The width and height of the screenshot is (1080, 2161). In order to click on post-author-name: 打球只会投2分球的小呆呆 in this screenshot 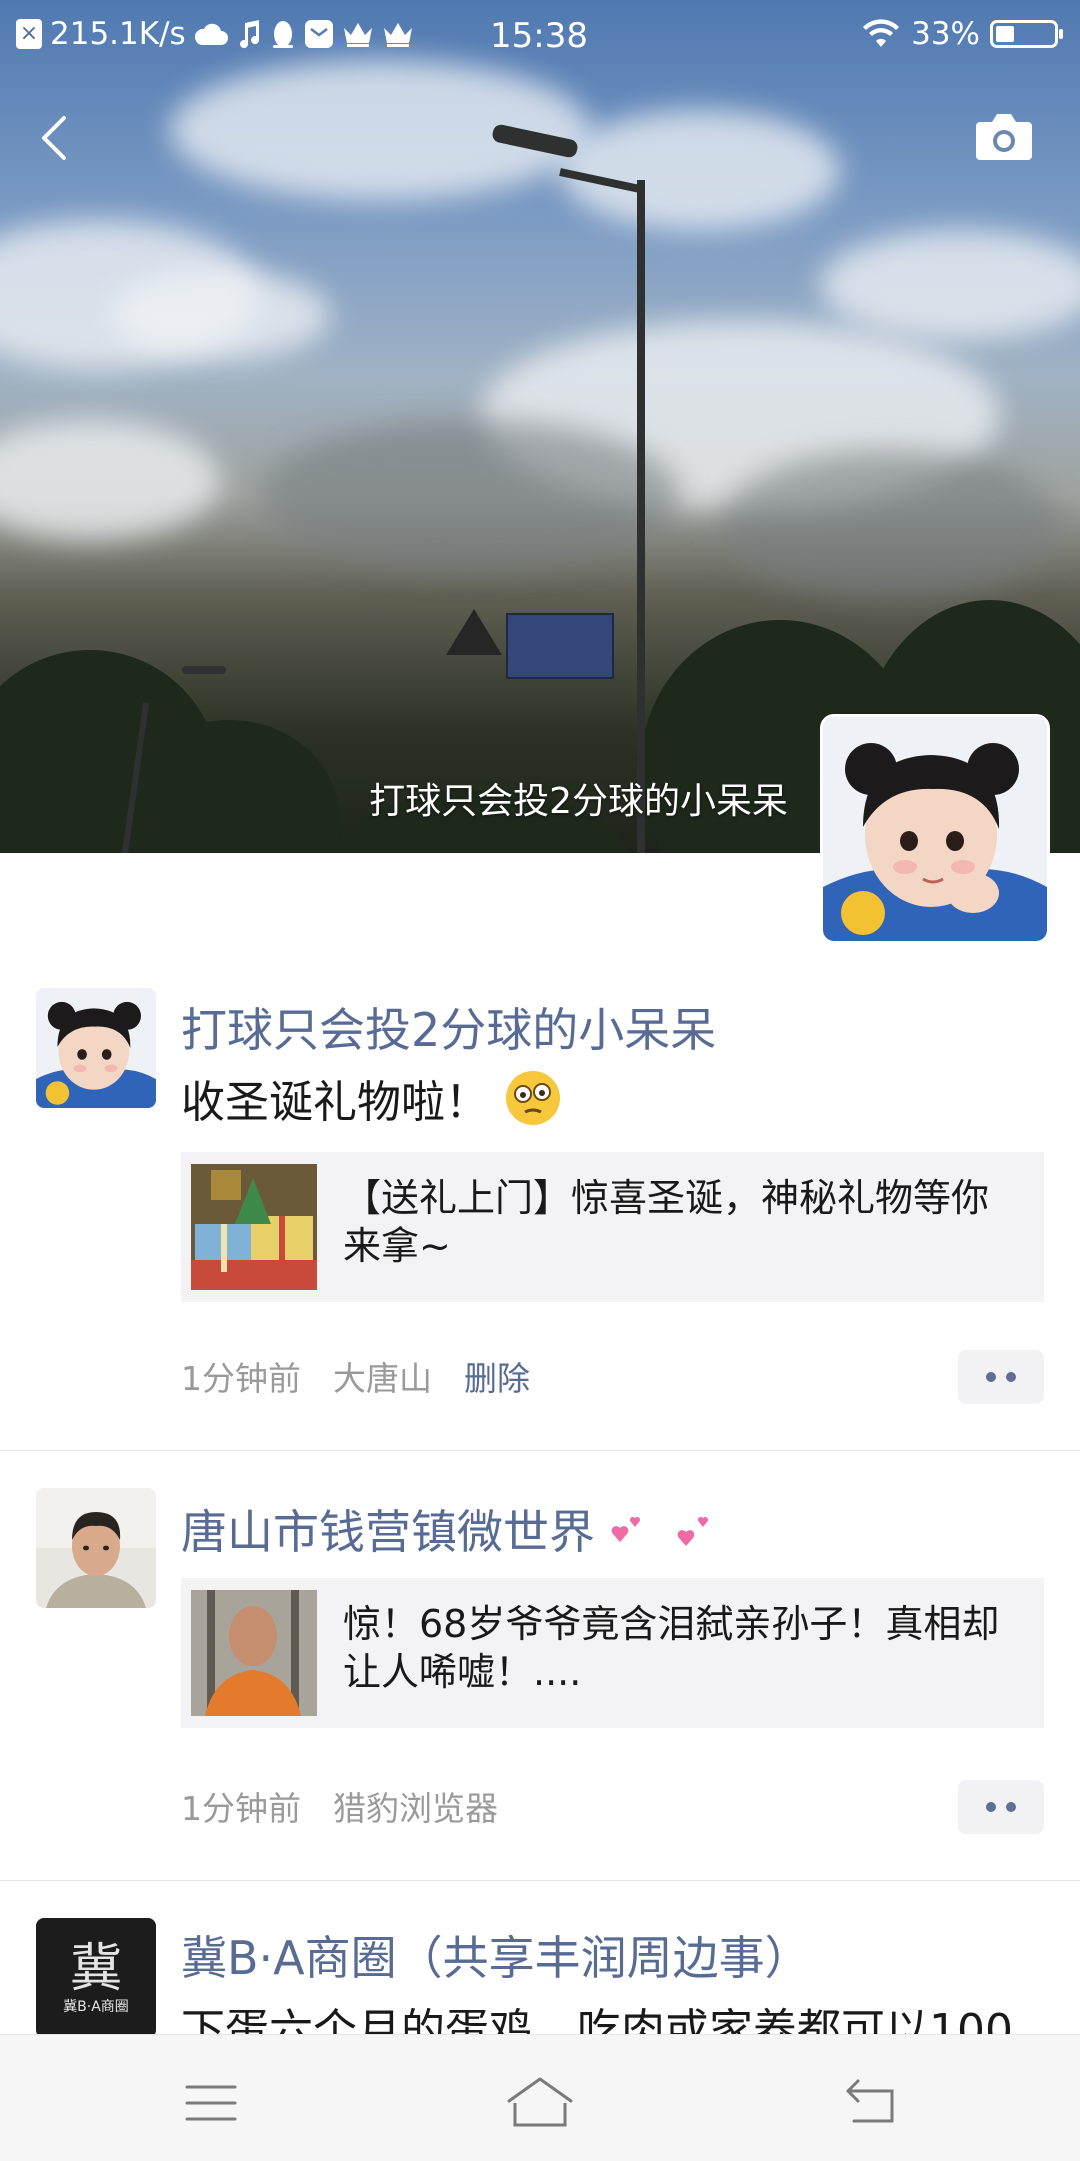, I will do `click(448, 1027)`.